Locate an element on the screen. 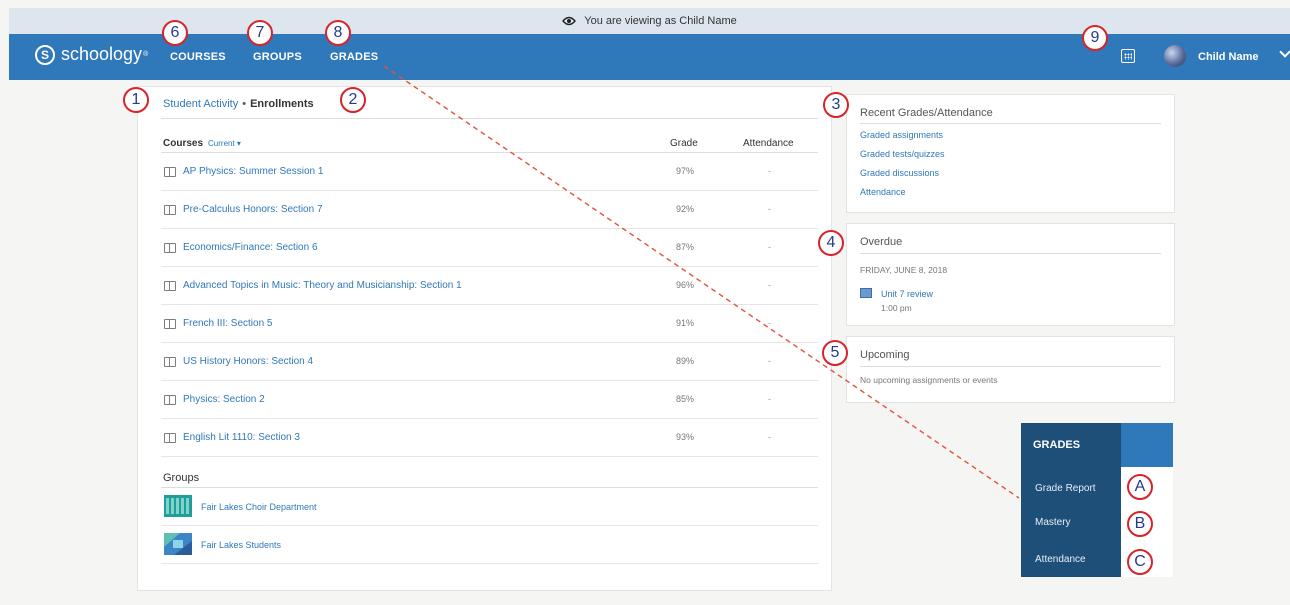 The image size is (1290, 605). callout-badge-6: 6 is located at coordinates (175, 33).